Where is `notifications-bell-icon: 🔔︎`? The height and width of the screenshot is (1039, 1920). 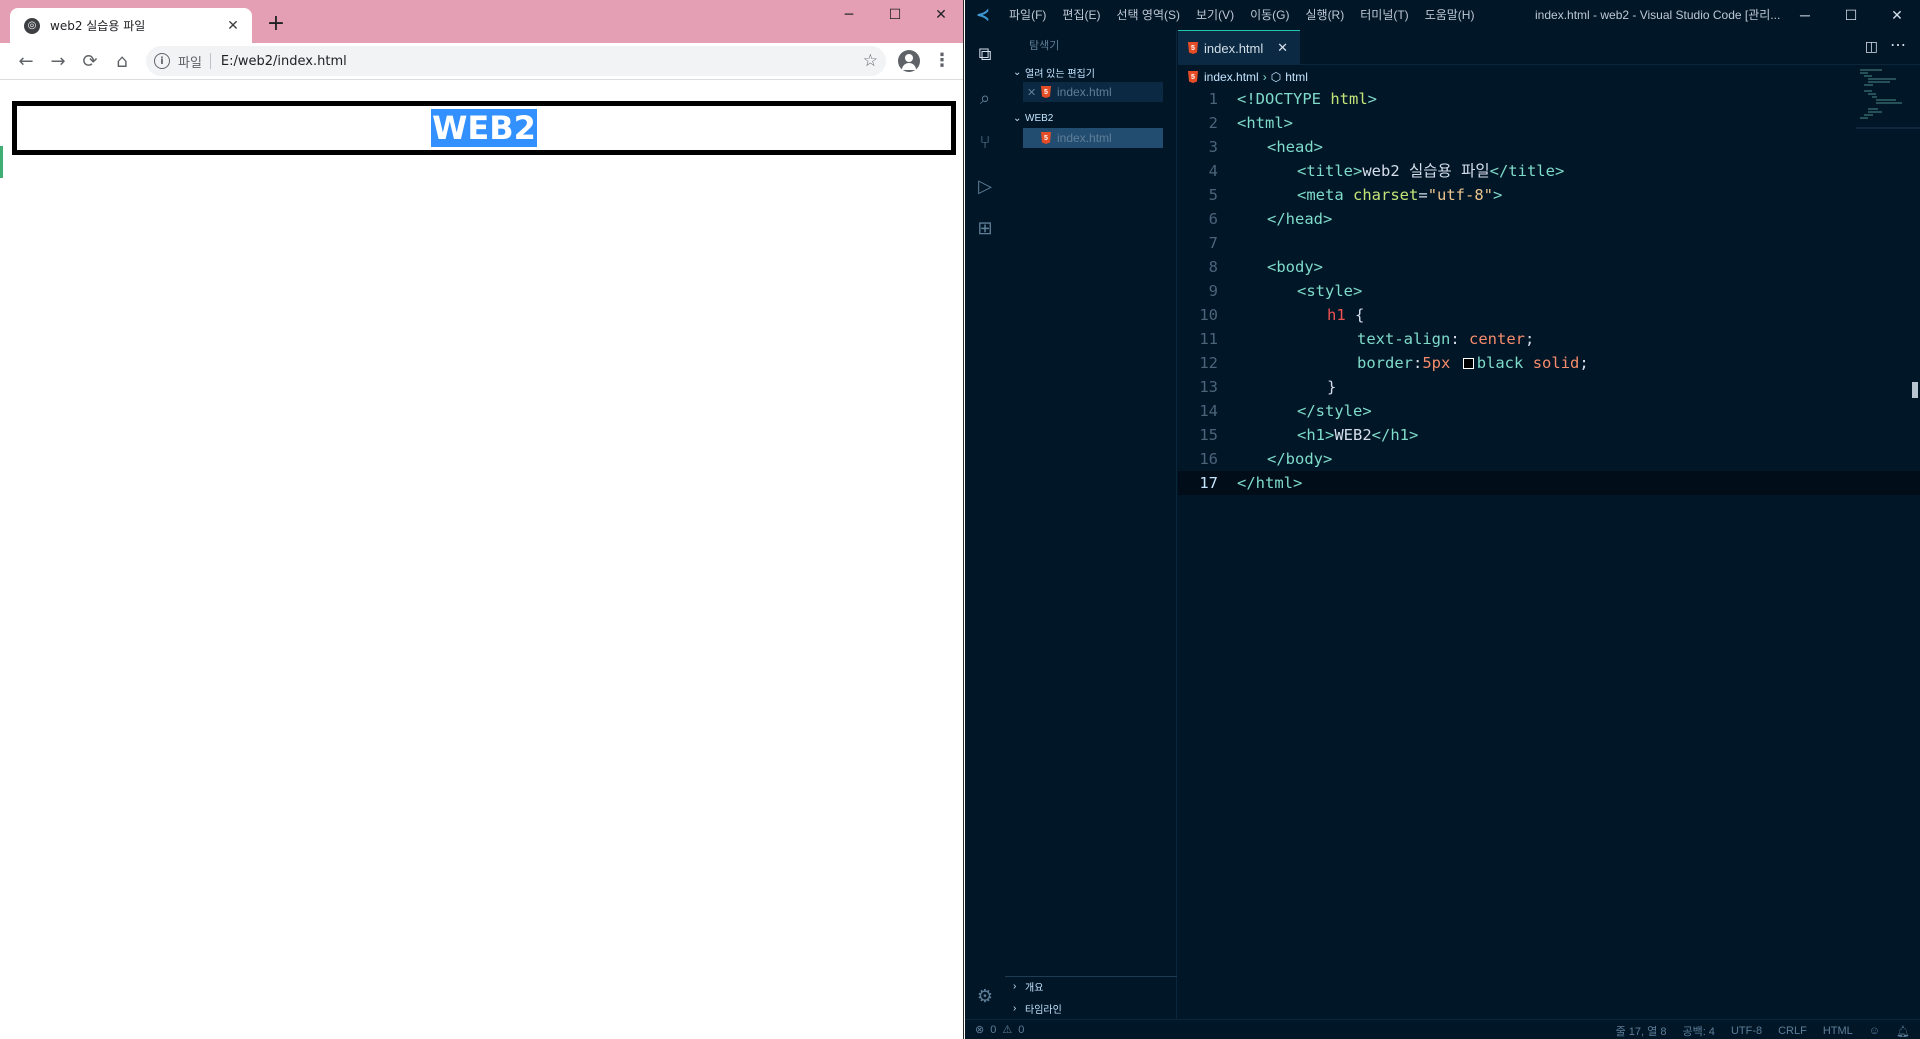
notifications-bell-icon: 🔔︎ is located at coordinates (1903, 1031).